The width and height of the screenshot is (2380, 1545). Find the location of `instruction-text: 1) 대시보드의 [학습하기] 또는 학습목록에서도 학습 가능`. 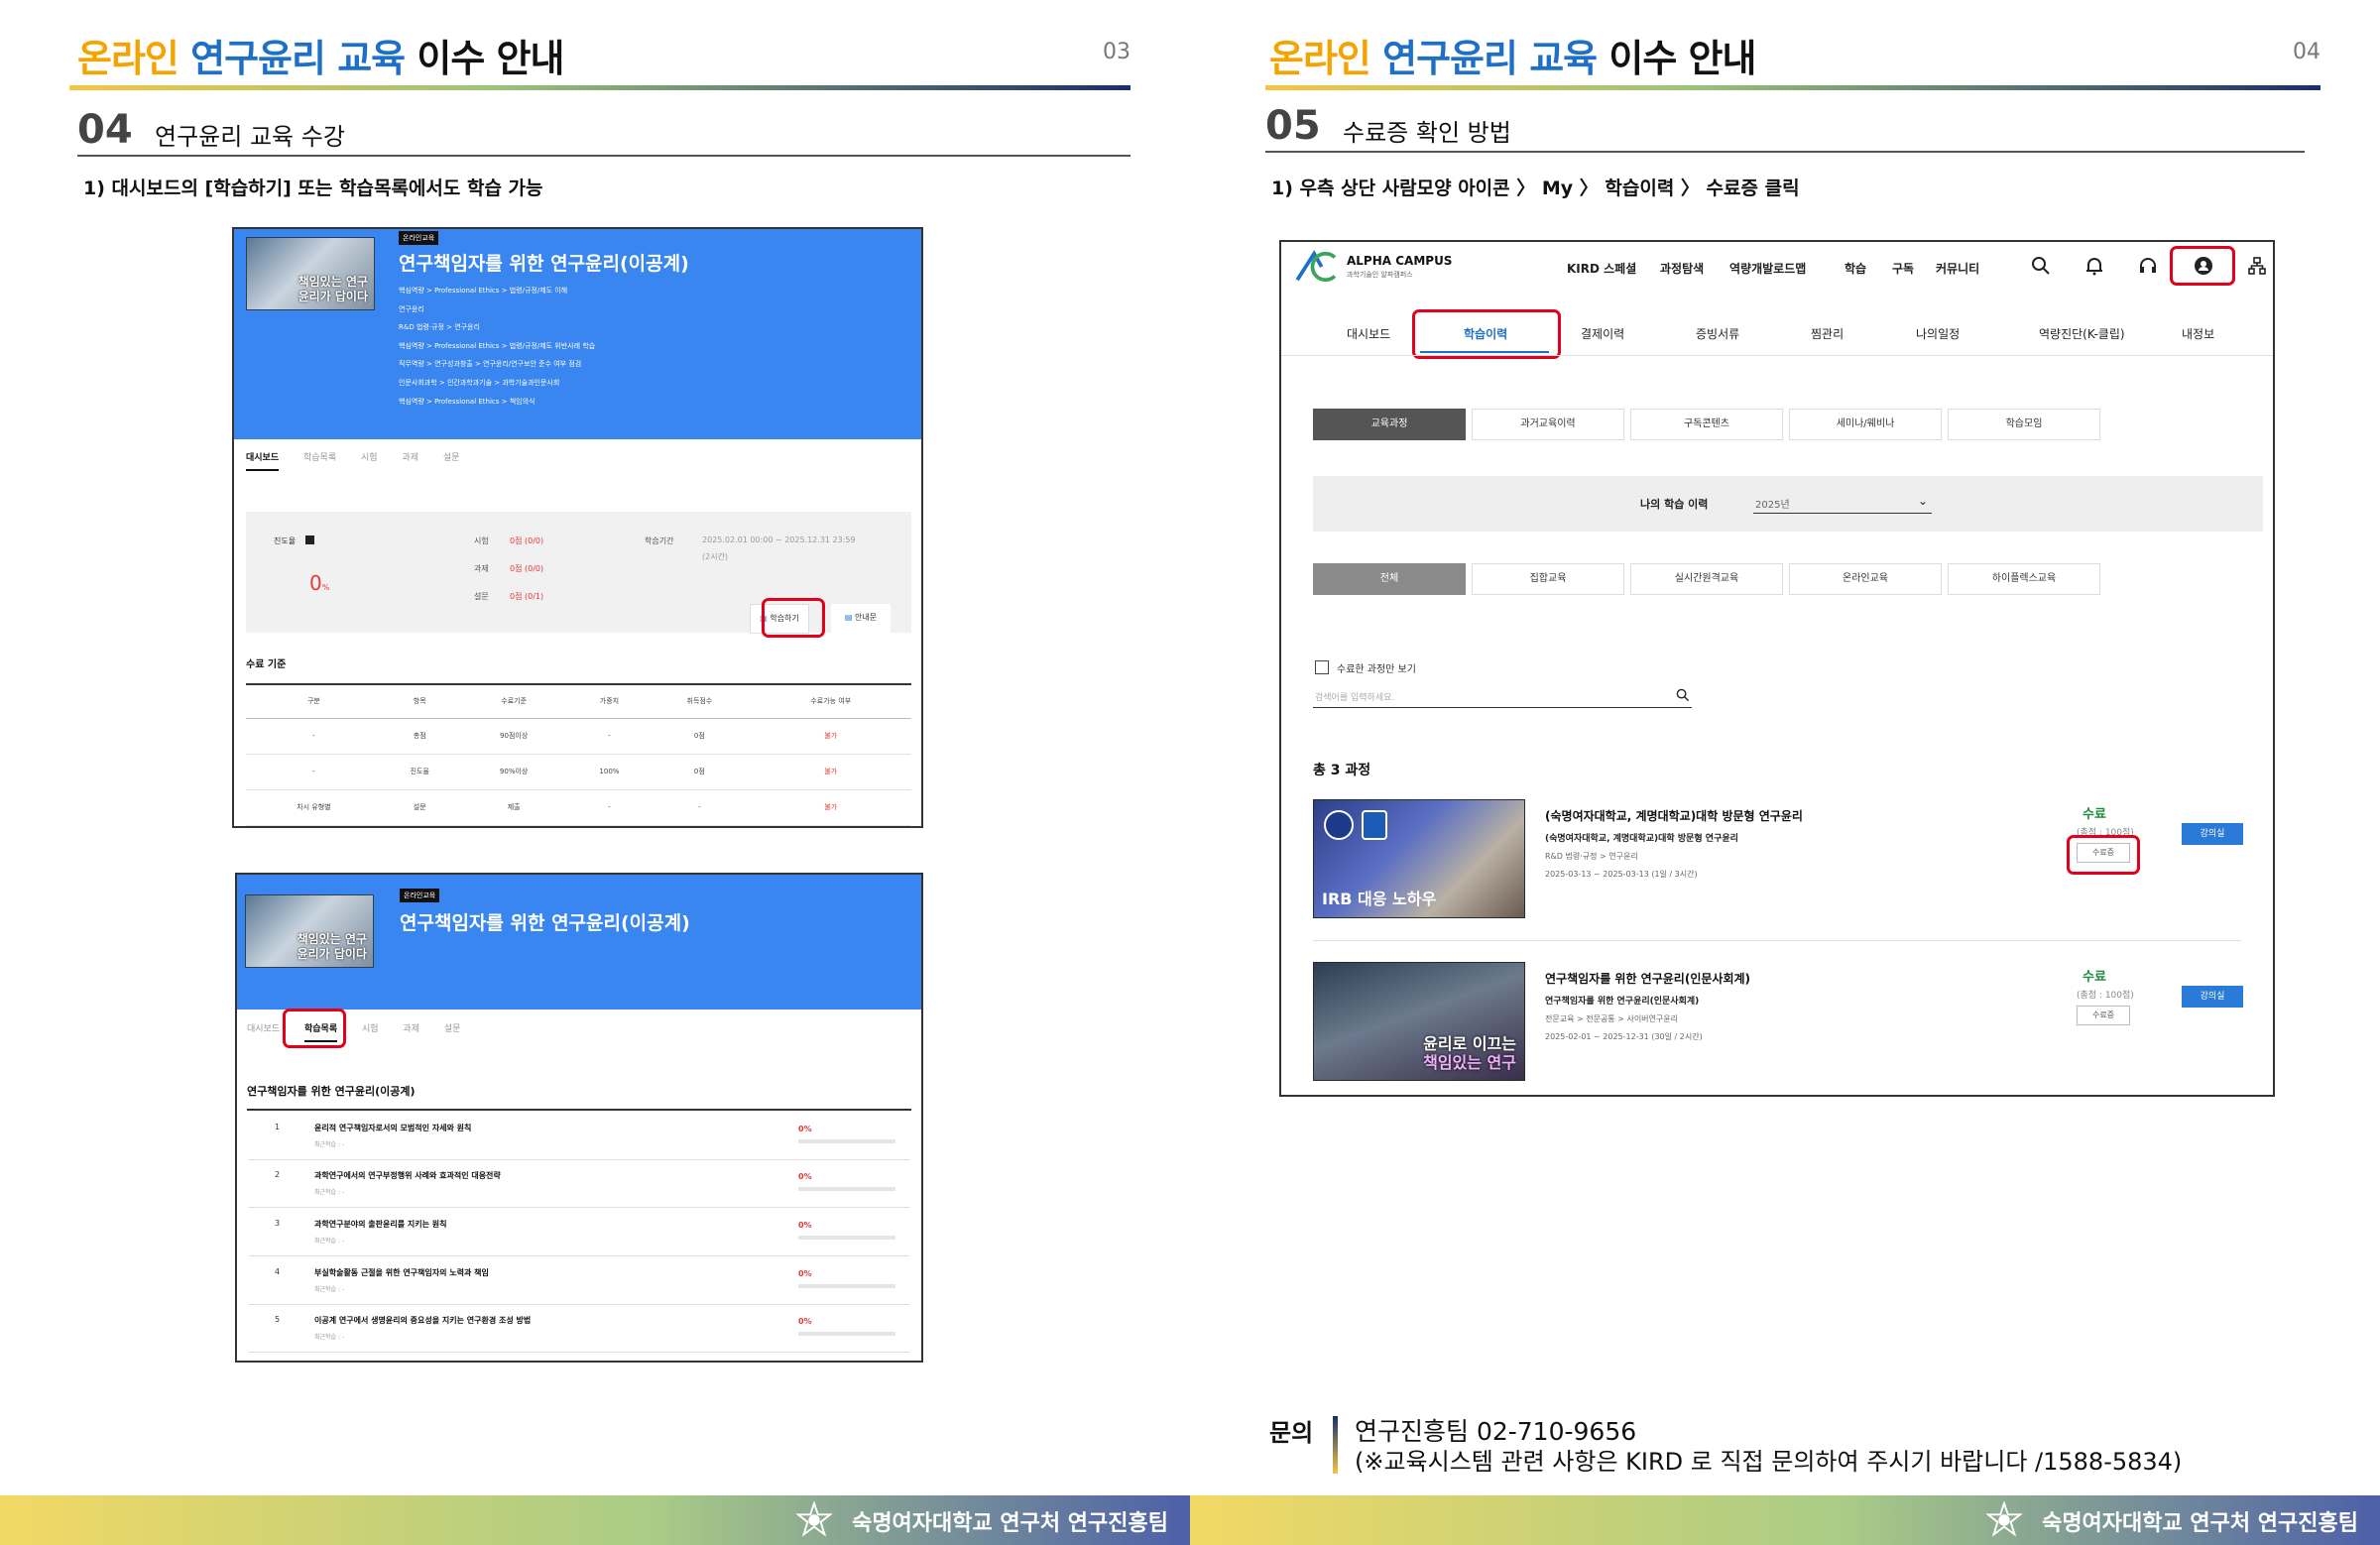

instruction-text: 1) 대시보드의 [학습하기] 또는 학습목록에서도 학습 가능 is located at coordinates (313, 188).